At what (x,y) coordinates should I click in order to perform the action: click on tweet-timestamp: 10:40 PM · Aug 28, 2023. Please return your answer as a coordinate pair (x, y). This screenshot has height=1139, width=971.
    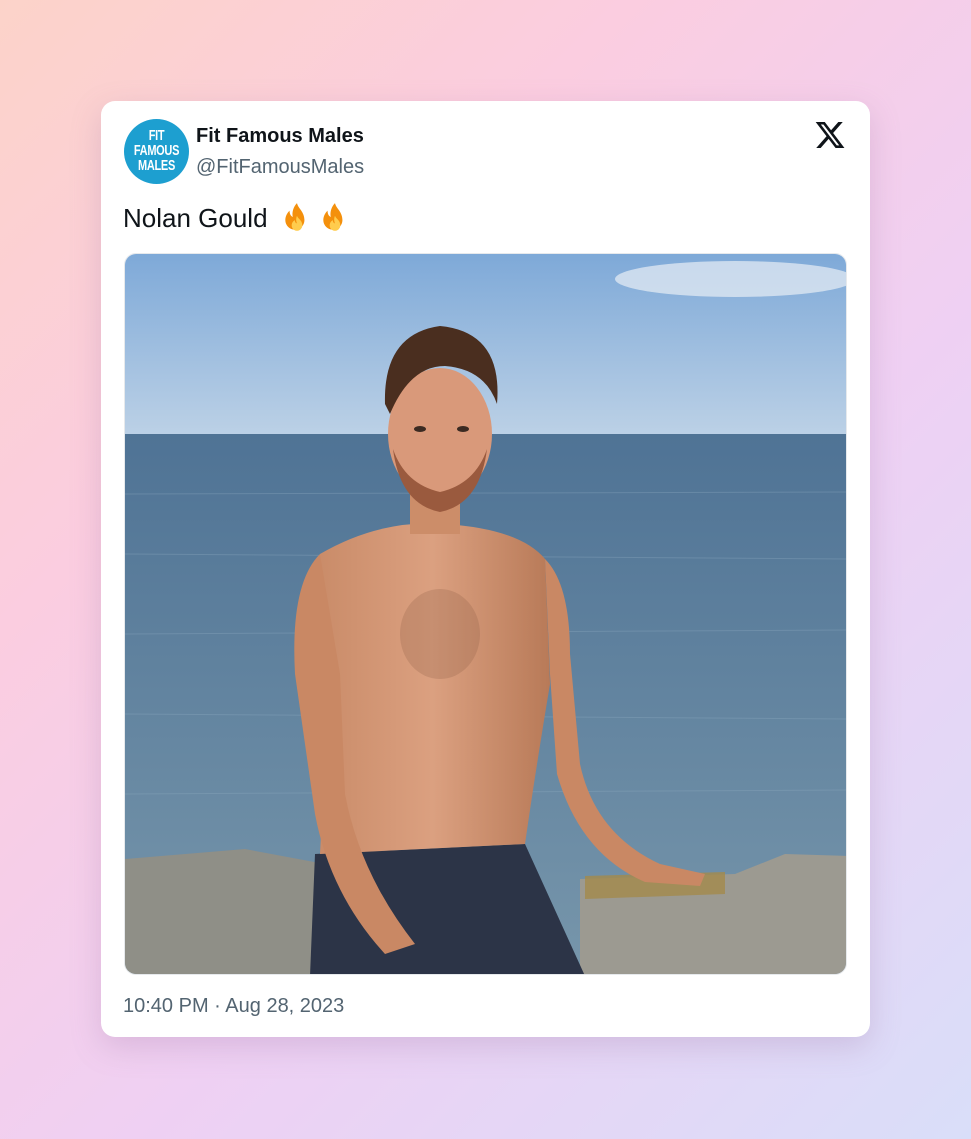
    Looking at the image, I should click on (233, 1006).